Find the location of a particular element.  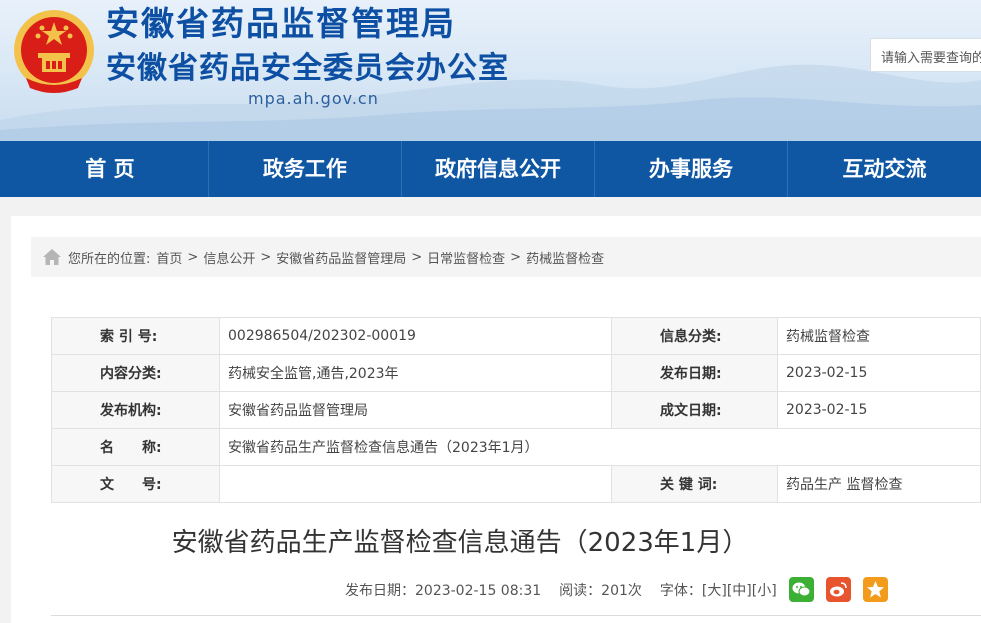

table-row: 发布机构: 安徽省药品监督管理局 成文日期: 2023-02-15 is located at coordinates (516, 410).